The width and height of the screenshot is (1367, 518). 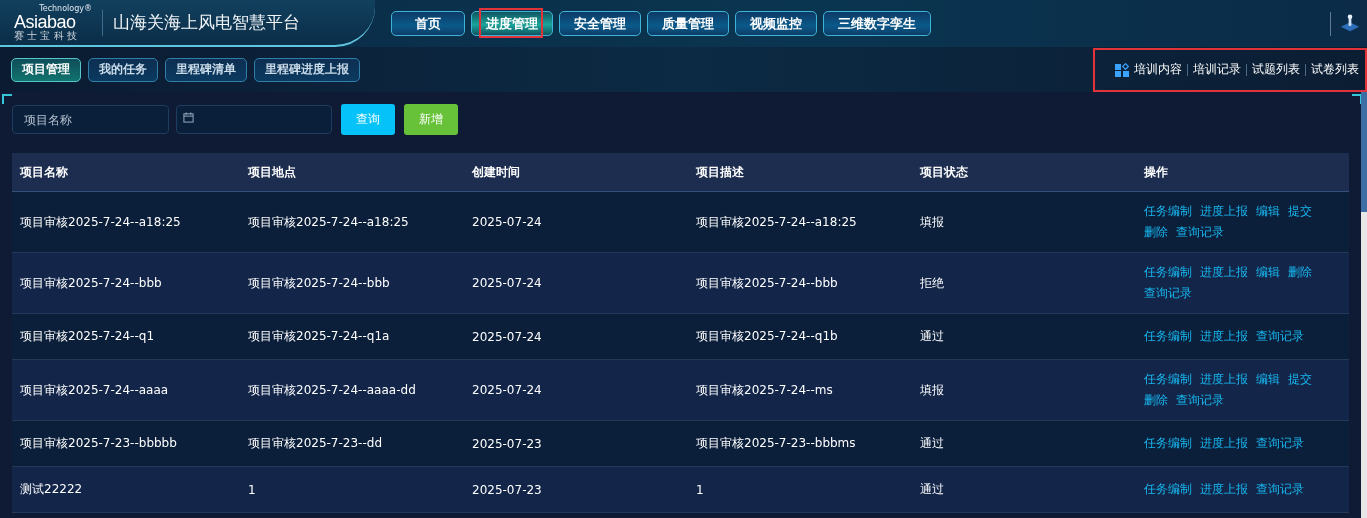 I want to click on table-cell-text: 项目审核2025-7-24--aaaa, so click(x=94, y=390).